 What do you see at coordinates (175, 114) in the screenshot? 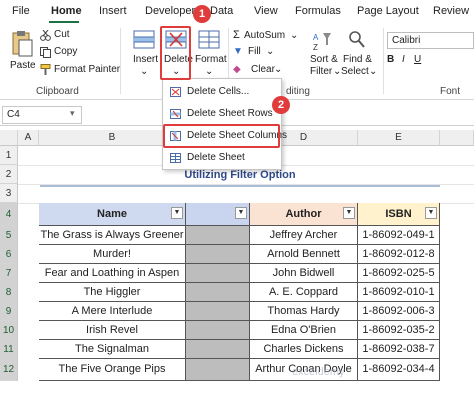
I see `delete-rows-icon` at bounding box center [175, 114].